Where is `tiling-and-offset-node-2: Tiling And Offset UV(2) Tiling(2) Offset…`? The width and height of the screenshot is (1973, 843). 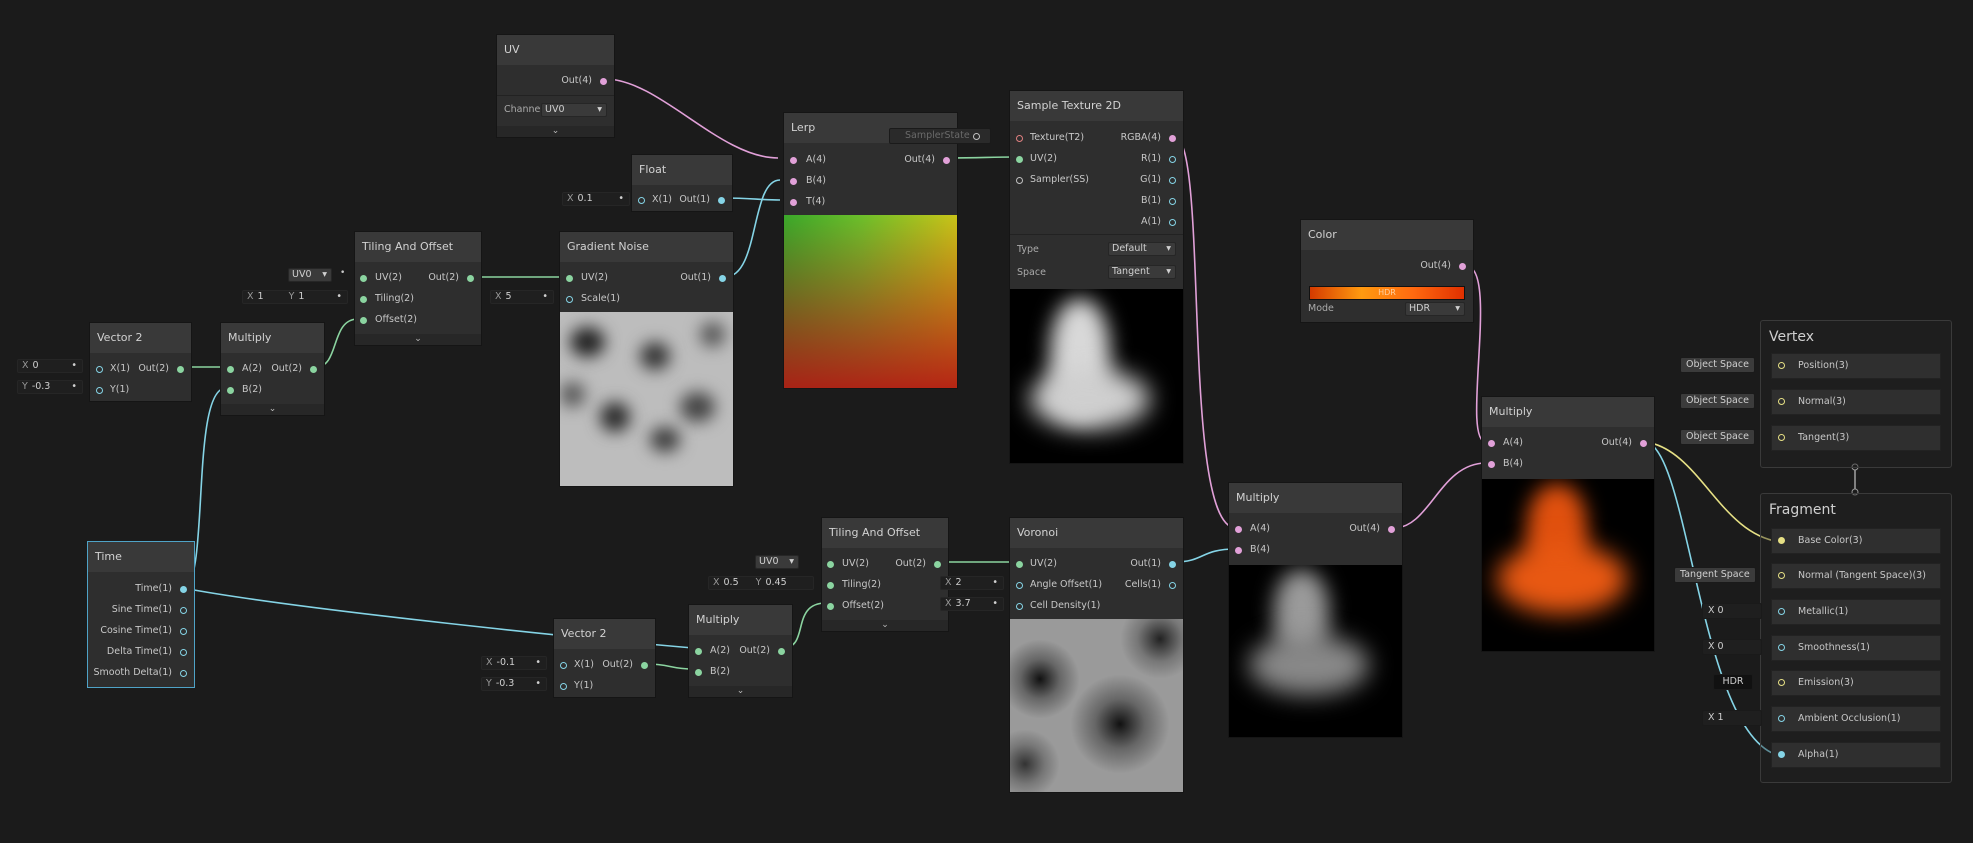
tiling-and-offset-node-2: Tiling And Offset UV(2) Tiling(2) Offset… is located at coordinates (885, 574).